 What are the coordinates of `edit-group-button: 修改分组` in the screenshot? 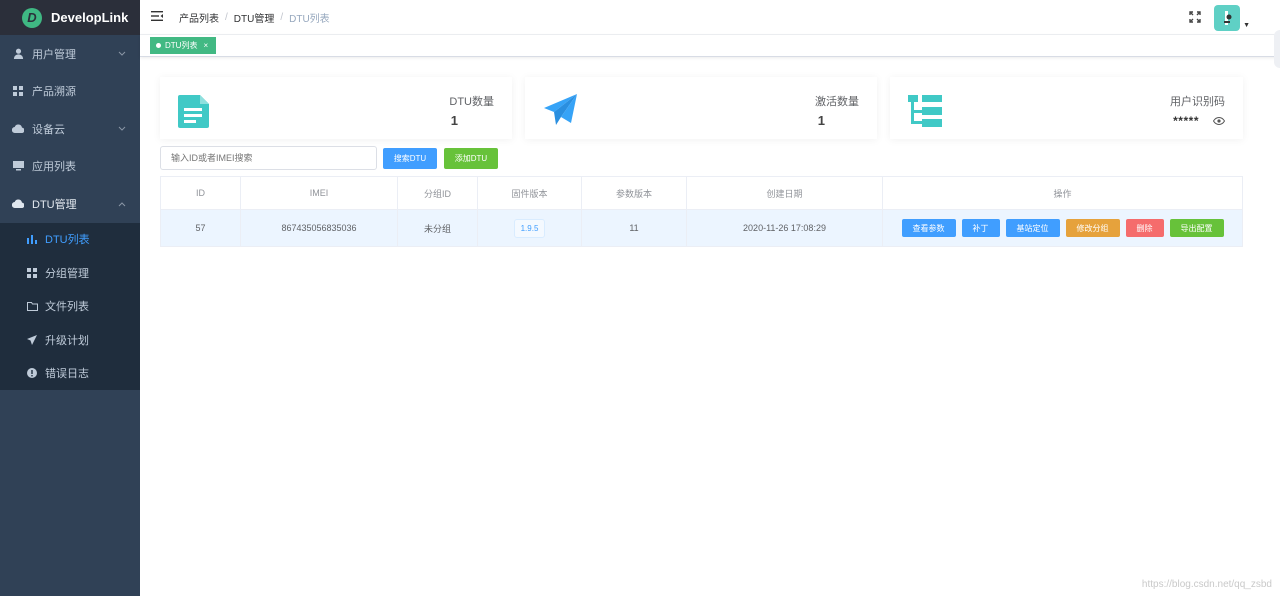 It's located at (1092, 228).